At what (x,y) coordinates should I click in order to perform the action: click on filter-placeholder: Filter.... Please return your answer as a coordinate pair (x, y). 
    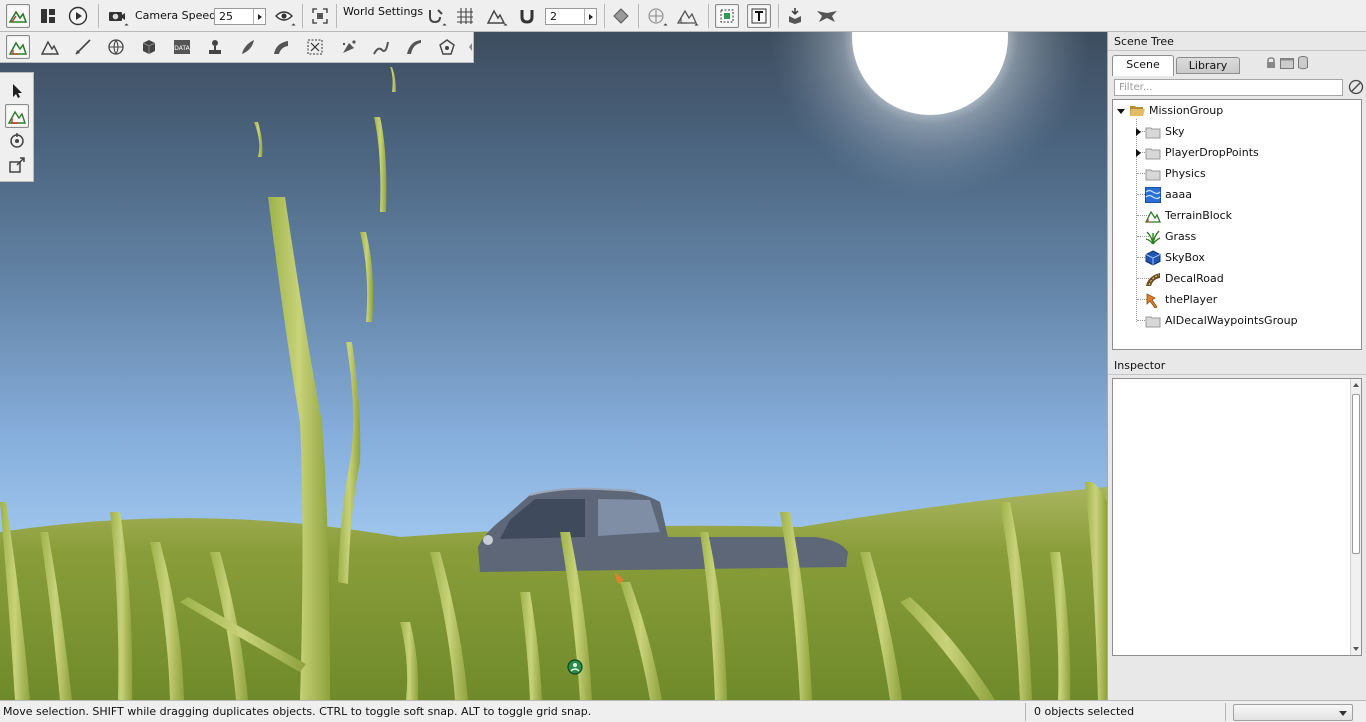
    Looking at the image, I should click on (1136, 87).